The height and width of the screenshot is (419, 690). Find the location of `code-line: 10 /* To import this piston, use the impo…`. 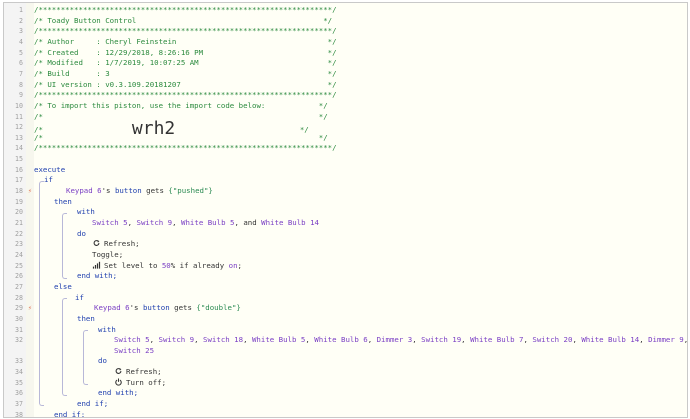

code-line: 10 /* To import this piston, use the impo… is located at coordinates (345, 106).